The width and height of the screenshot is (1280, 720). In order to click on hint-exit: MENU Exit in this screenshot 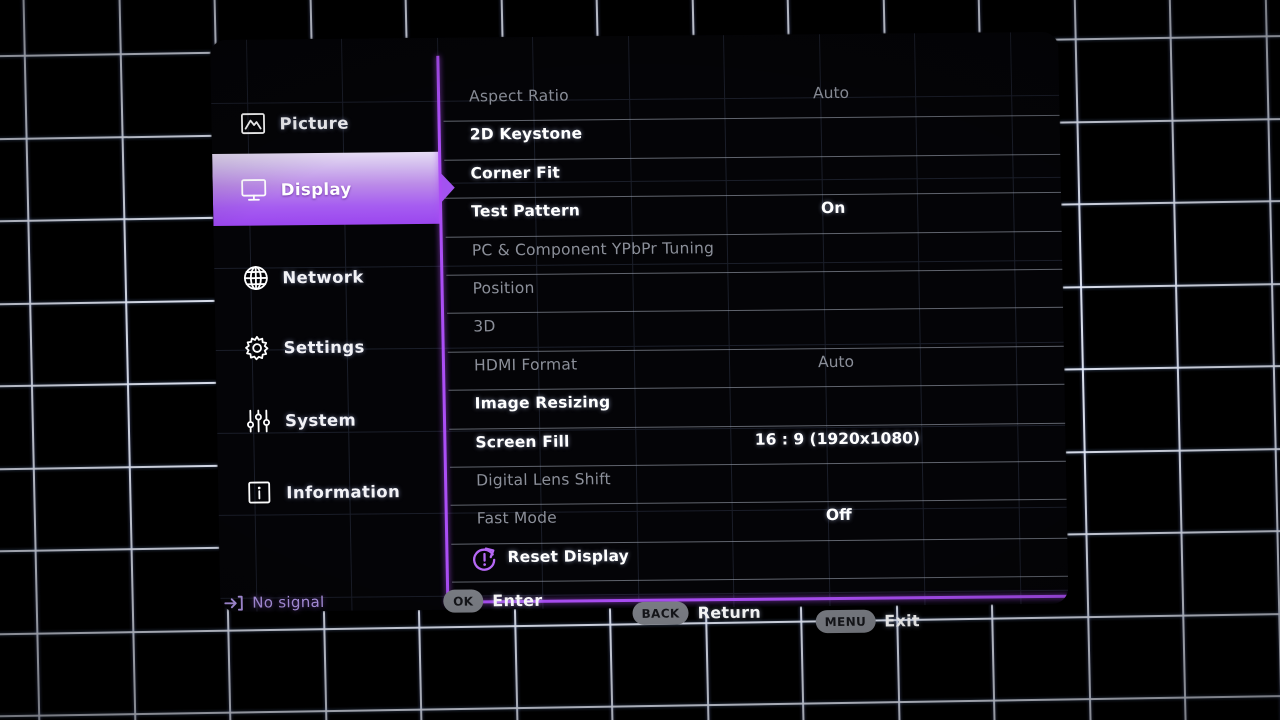, I will do `click(868, 621)`.